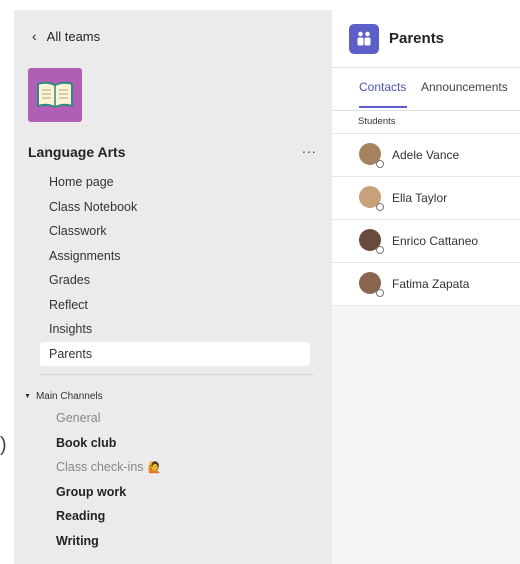 The height and width of the screenshot is (564, 520). What do you see at coordinates (181, 418) in the screenshot?
I see `channel-general: General` at bounding box center [181, 418].